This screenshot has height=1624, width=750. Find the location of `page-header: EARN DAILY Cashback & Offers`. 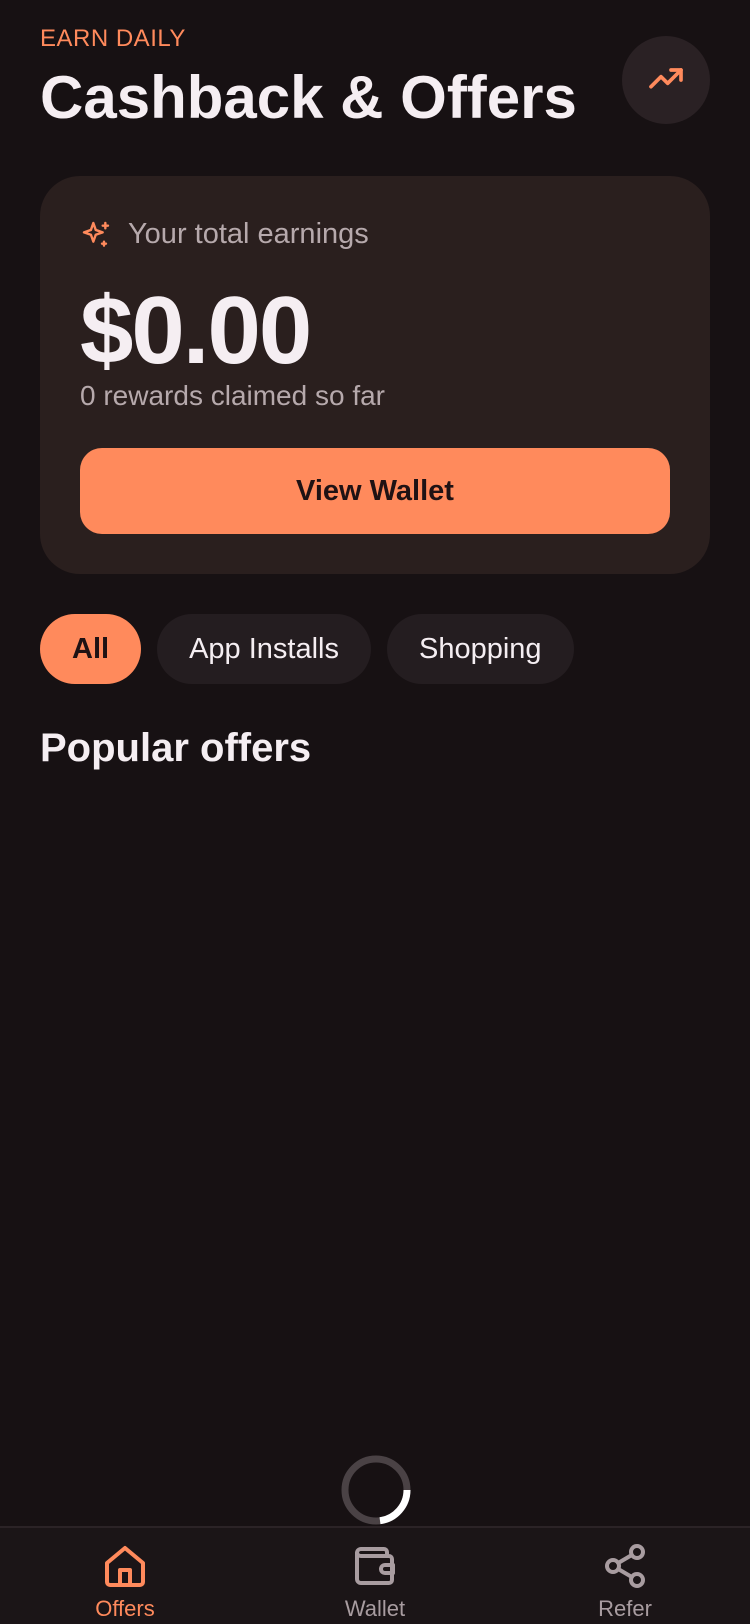

page-header: EARN DAILY Cashback & Offers is located at coordinates (375, 80).